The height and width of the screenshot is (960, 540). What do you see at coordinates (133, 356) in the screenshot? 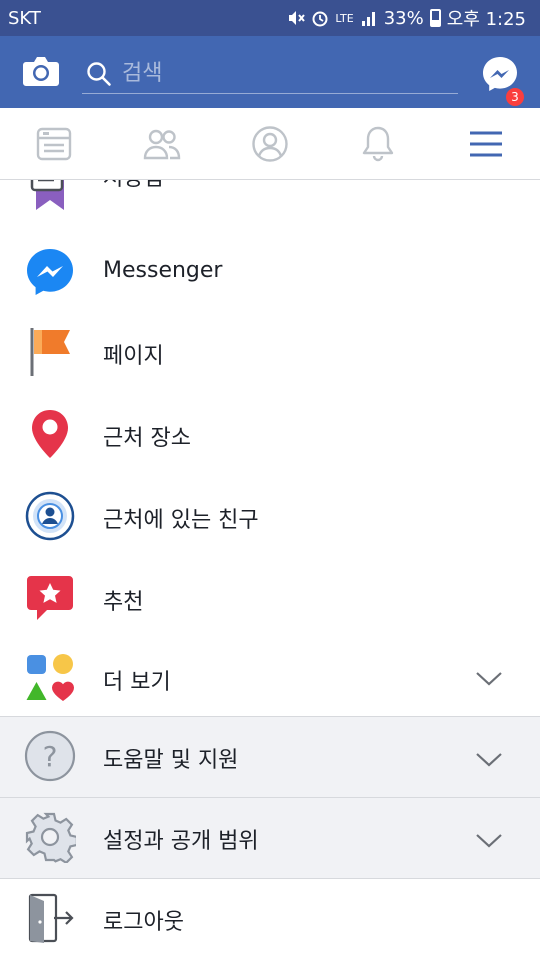
I see `menu-label-pages: 페이지` at bounding box center [133, 356].